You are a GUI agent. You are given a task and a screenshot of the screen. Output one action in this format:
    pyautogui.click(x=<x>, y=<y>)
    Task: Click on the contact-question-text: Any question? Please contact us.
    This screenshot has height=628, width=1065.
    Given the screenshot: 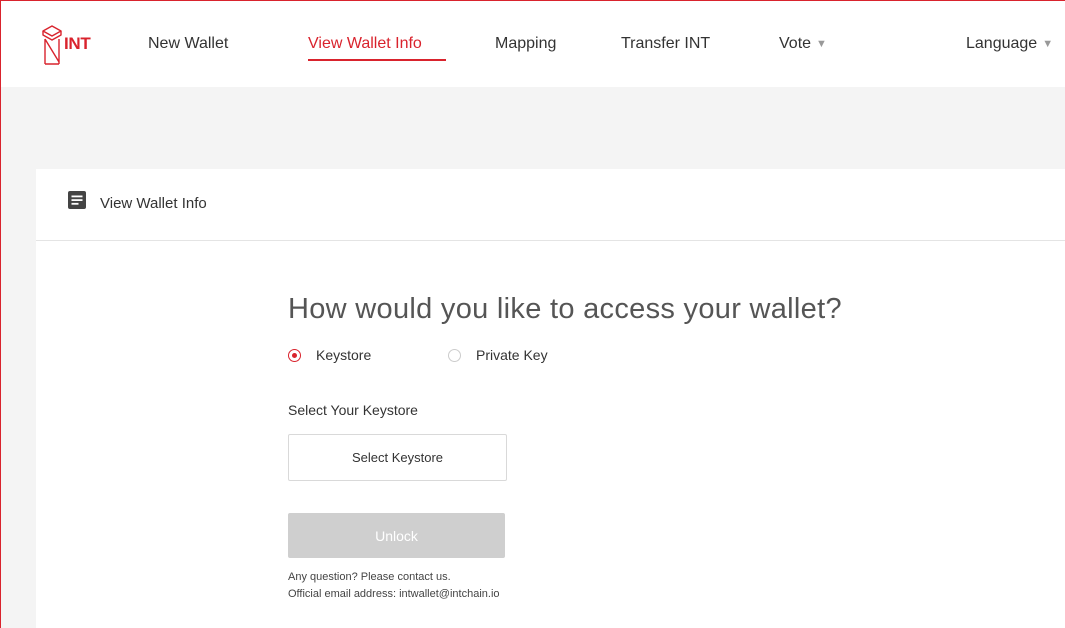 What is the action you would take?
    pyautogui.click(x=369, y=577)
    